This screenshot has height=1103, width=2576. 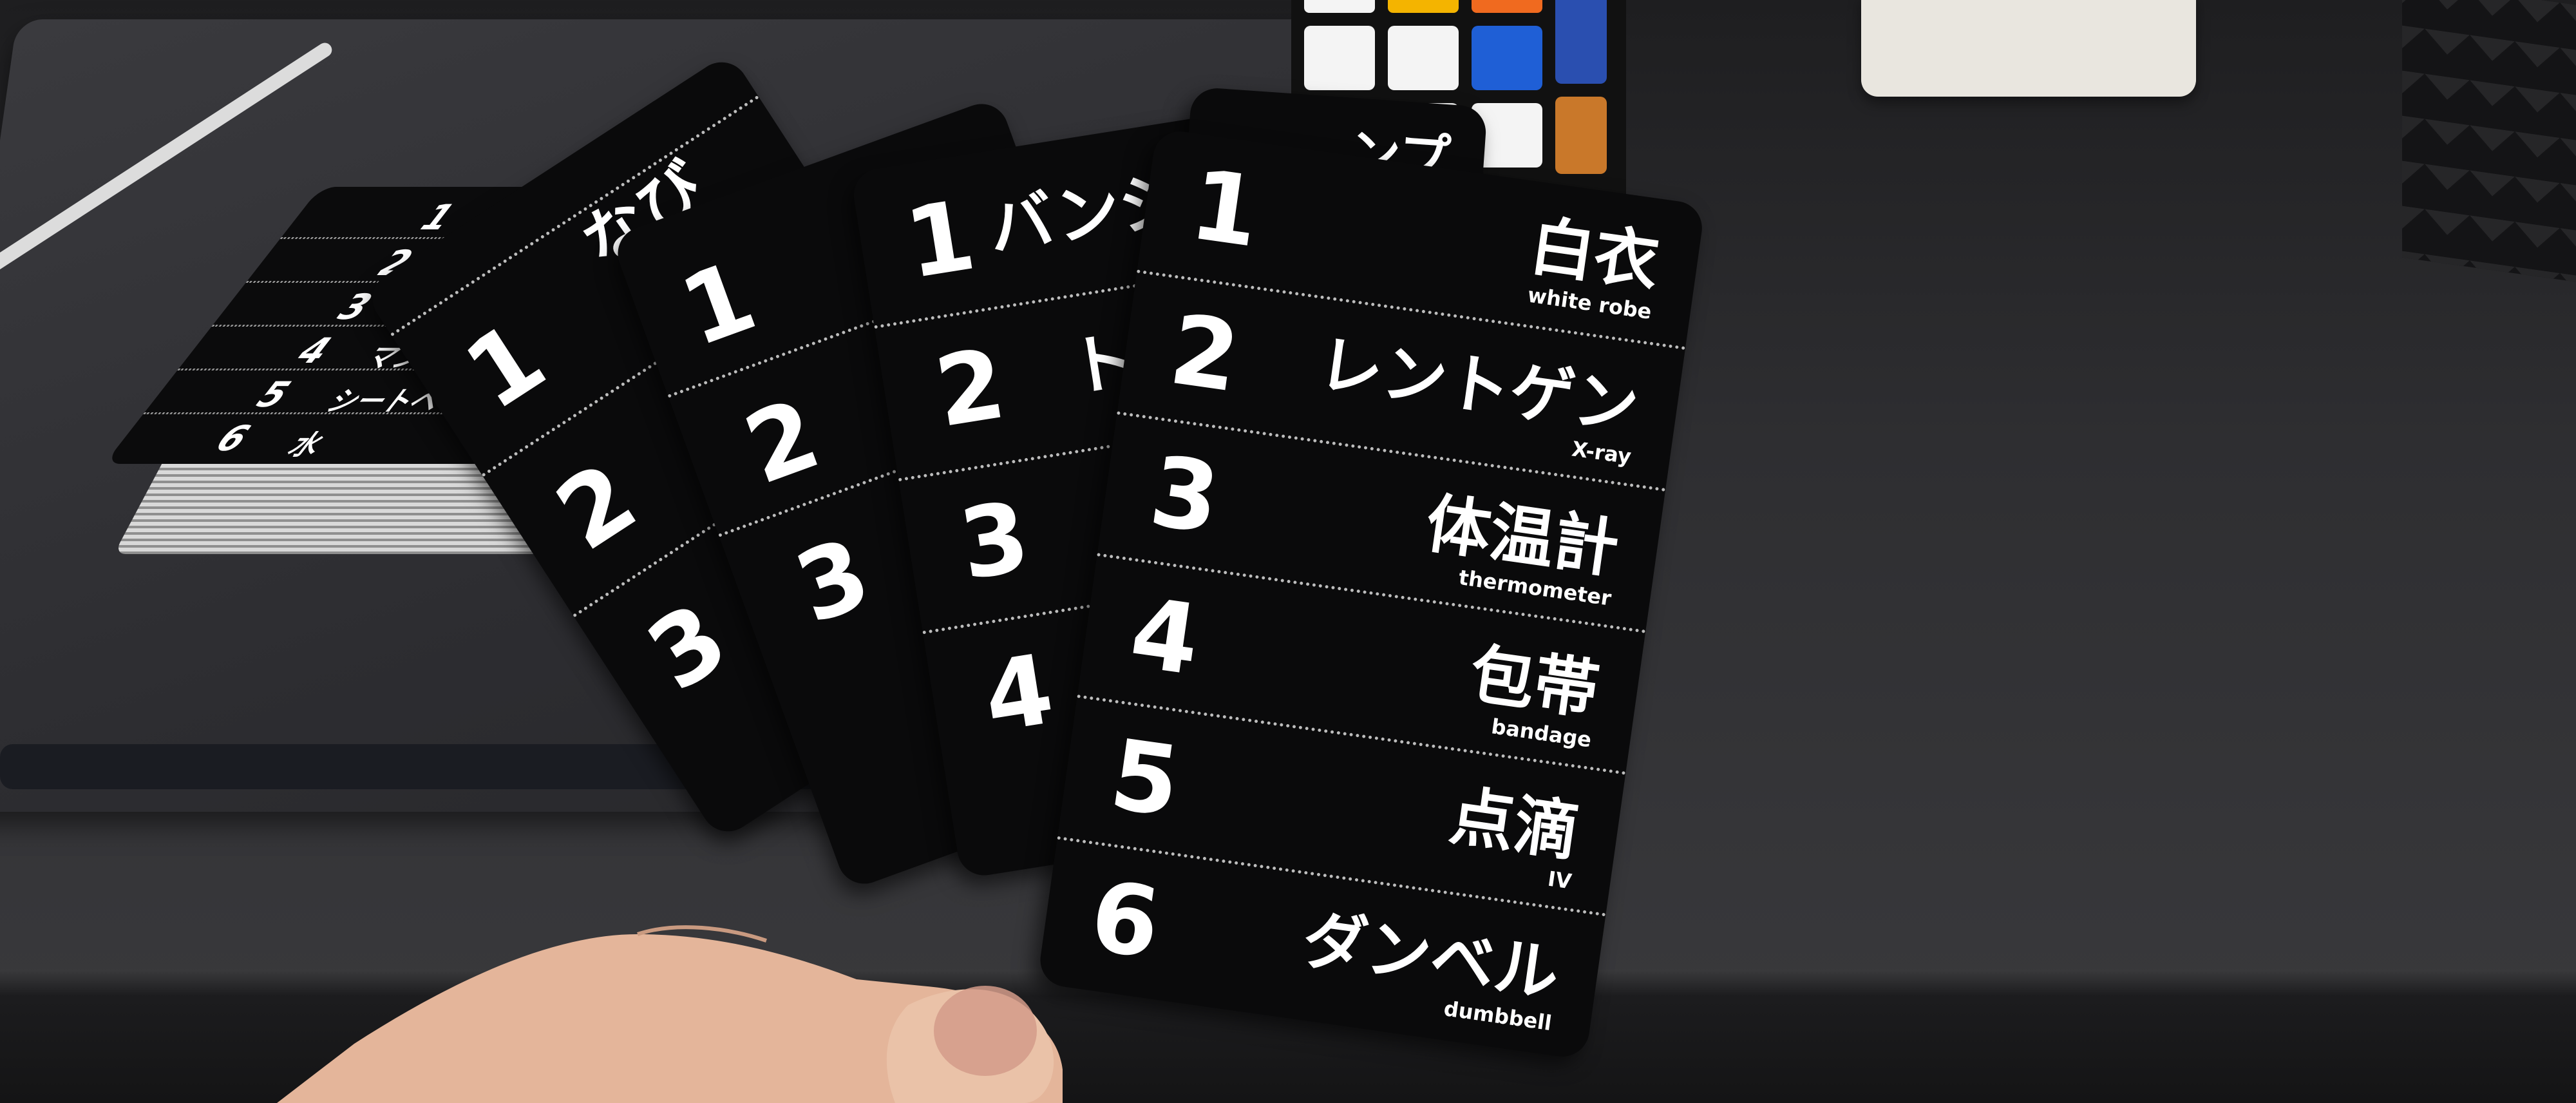 I want to click on row-number: 2, so click(x=1204, y=353).